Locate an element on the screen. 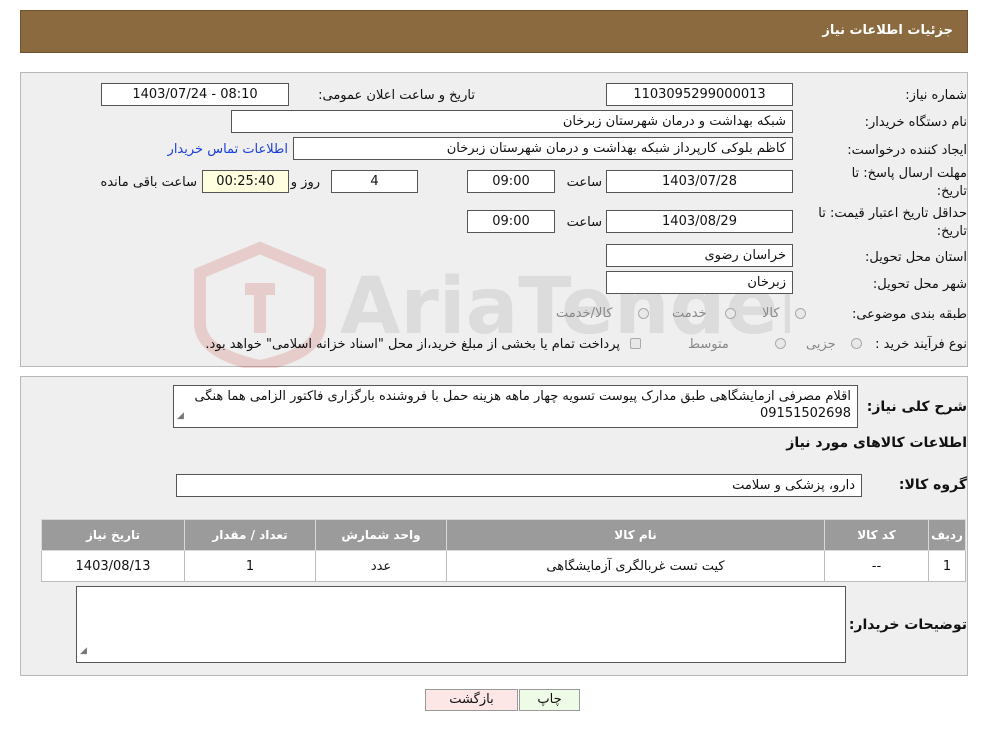 The width and height of the screenshot is (985, 733). city-label: شهر محل تحویل: is located at coordinates (919, 284).